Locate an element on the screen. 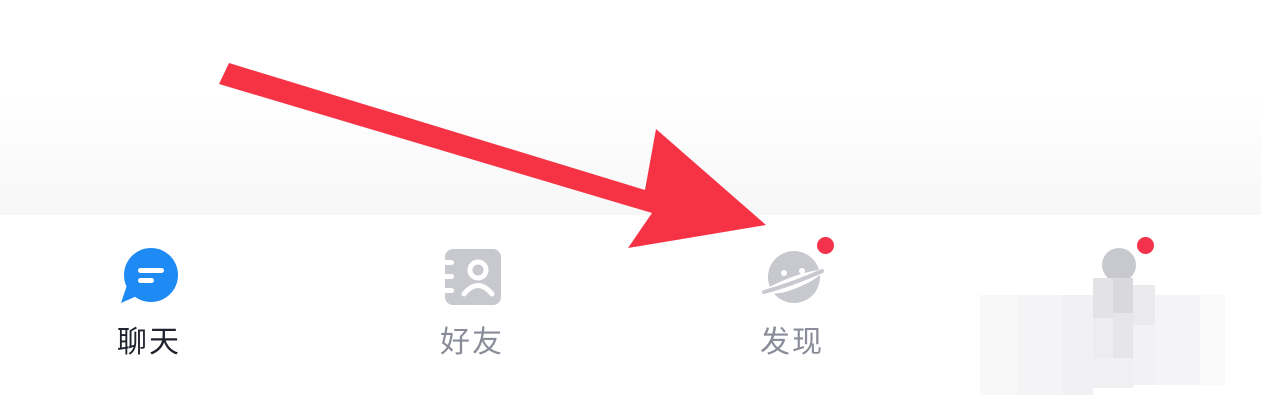 This screenshot has width=1261, height=395. tab-friends-label: 好友 is located at coordinates (472, 342).